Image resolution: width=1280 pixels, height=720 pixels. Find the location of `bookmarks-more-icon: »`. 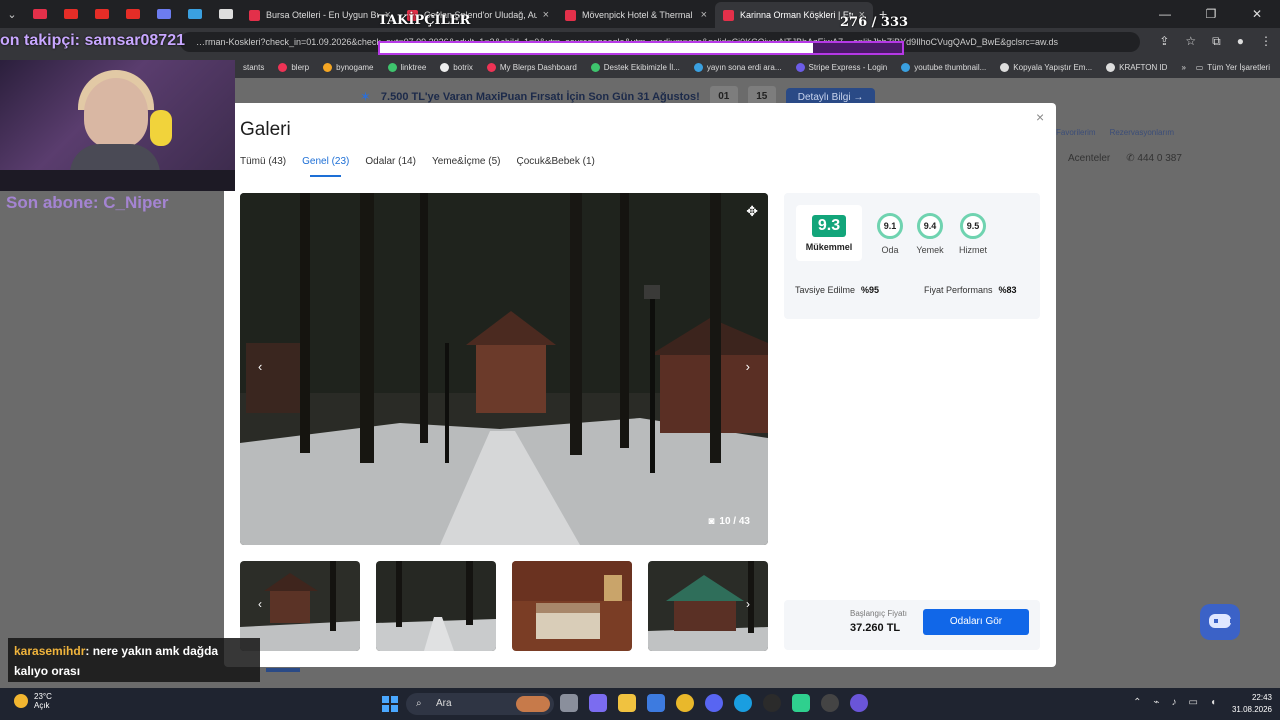

bookmarks-more-icon: » is located at coordinates (1183, 67).